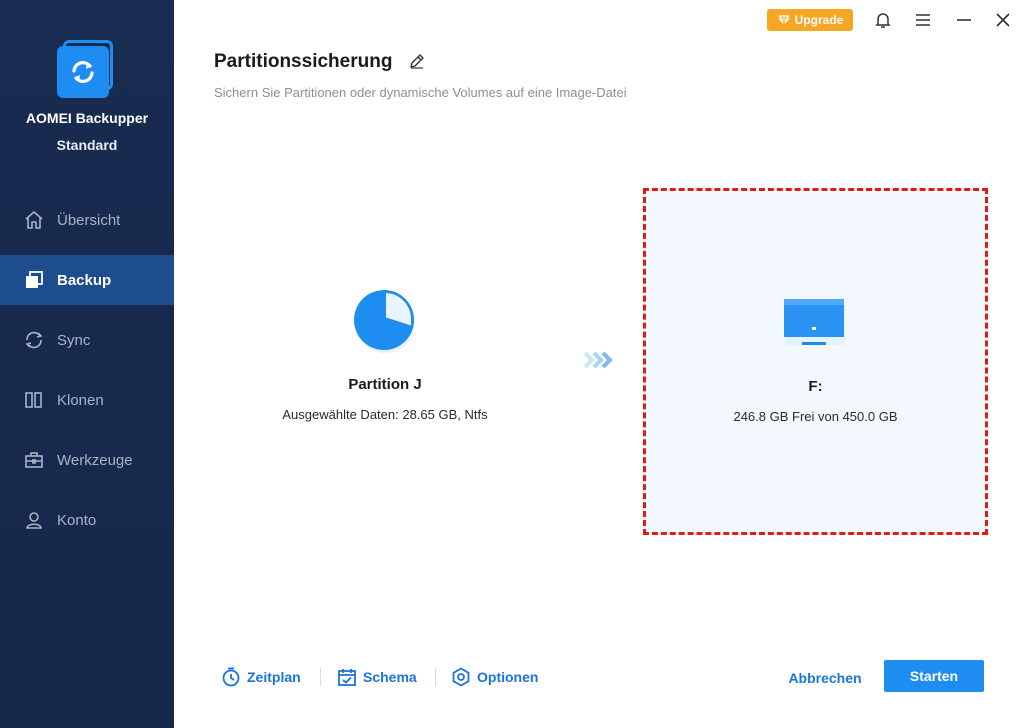  I want to click on options-button: Optionen, so click(494, 677).